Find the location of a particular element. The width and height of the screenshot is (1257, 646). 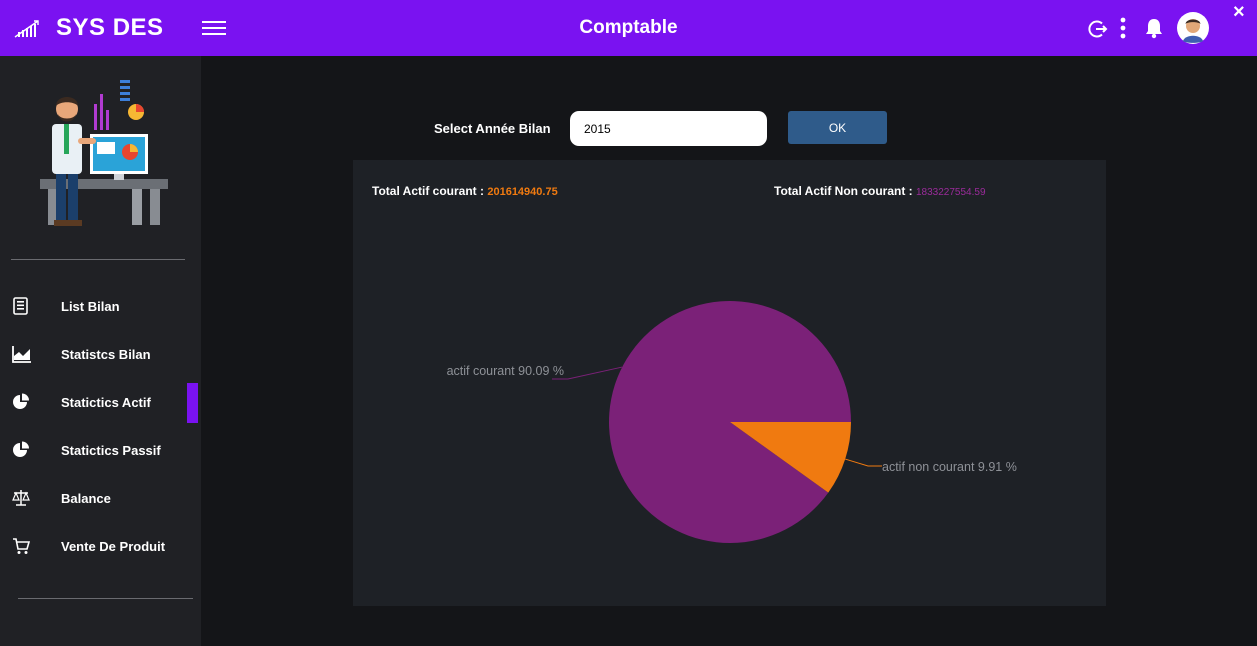

top-bar: SYS DES Comptable × is located at coordinates (628, 28).